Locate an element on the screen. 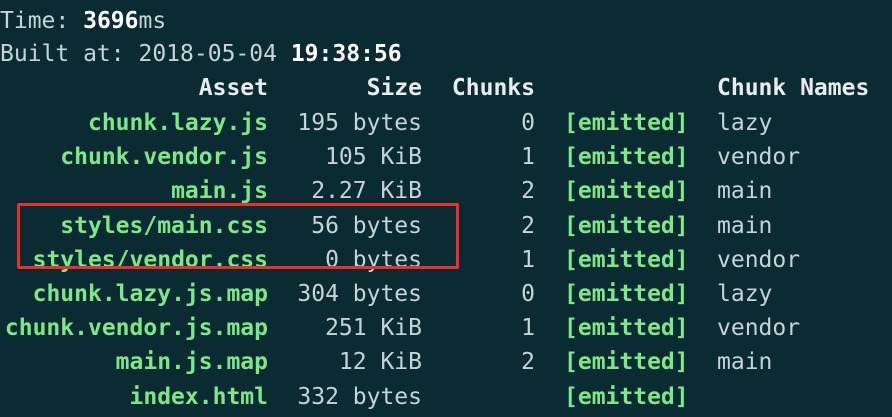  built-label: Built at: is located at coordinates (69, 54).